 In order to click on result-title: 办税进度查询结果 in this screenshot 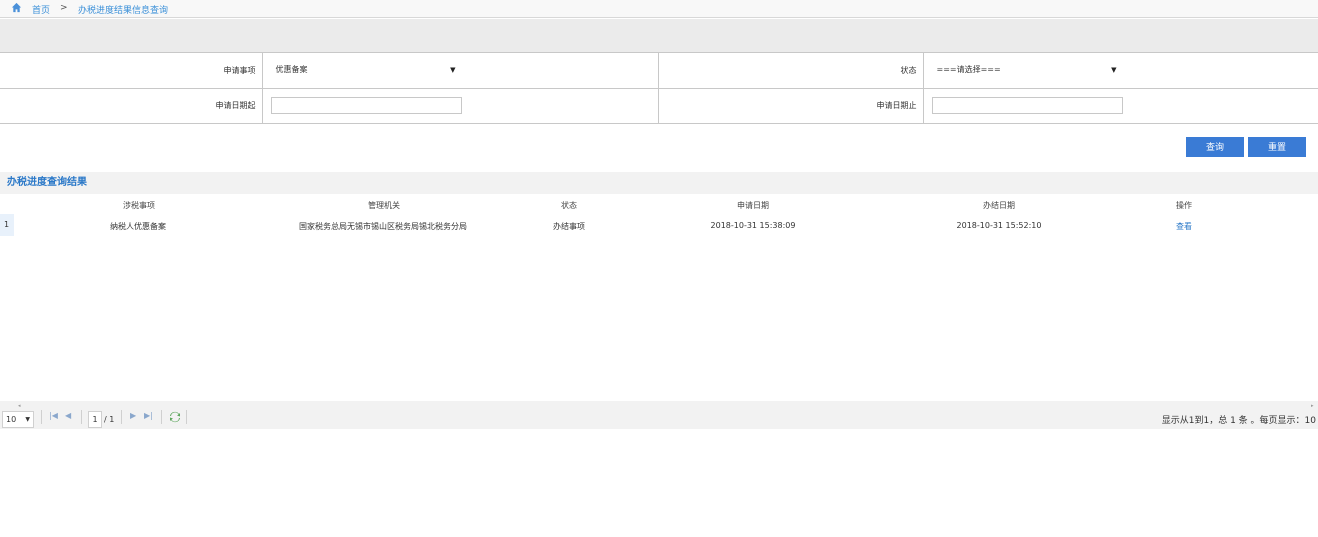, I will do `click(659, 183)`.